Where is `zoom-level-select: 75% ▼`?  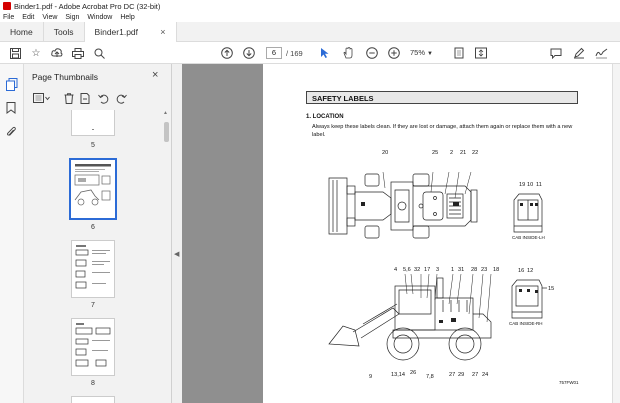 zoom-level-select: 75% ▼ is located at coordinates (425, 53).